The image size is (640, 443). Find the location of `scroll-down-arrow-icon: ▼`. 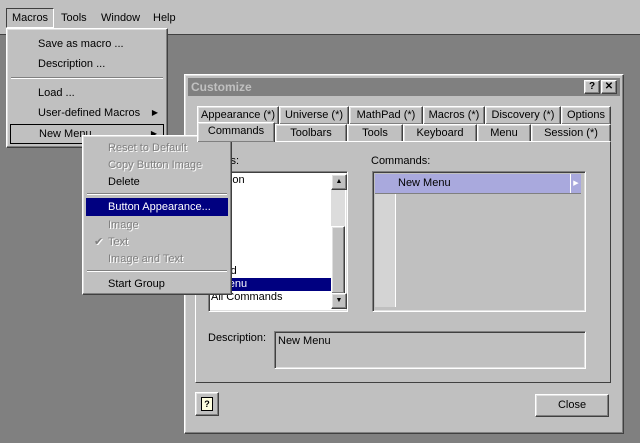

scroll-down-arrow-icon: ▼ is located at coordinates (339, 301).